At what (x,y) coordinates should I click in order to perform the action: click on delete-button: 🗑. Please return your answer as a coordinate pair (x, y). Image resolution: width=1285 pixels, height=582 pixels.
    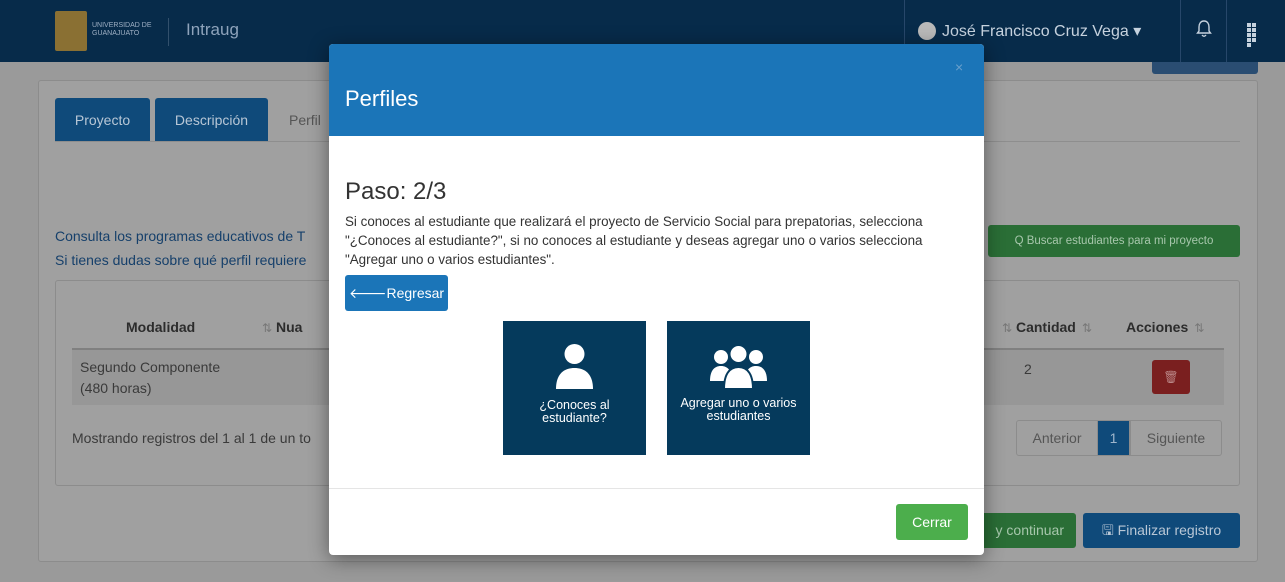
    Looking at the image, I should click on (1171, 377).